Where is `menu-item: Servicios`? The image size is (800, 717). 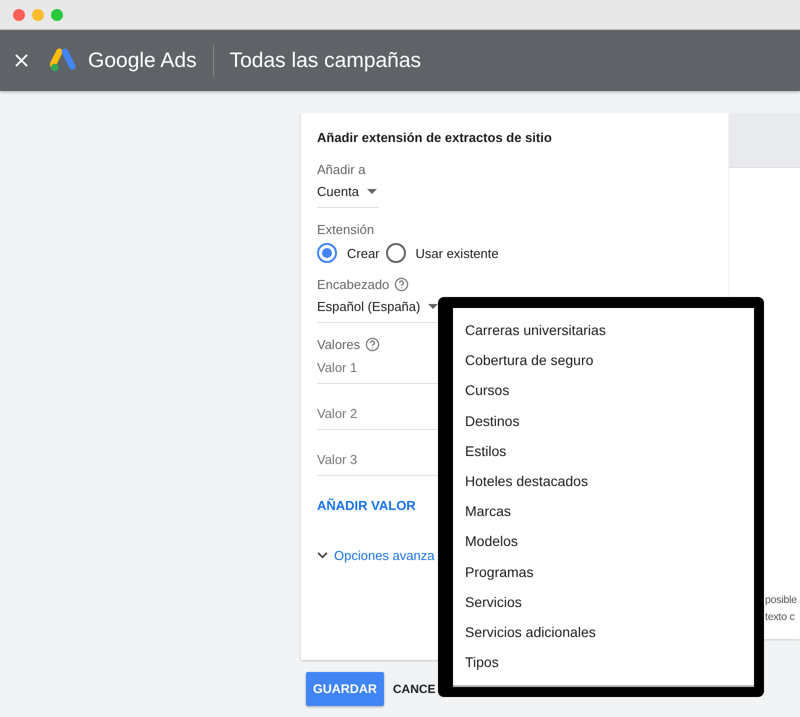 menu-item: Servicios is located at coordinates (603, 605).